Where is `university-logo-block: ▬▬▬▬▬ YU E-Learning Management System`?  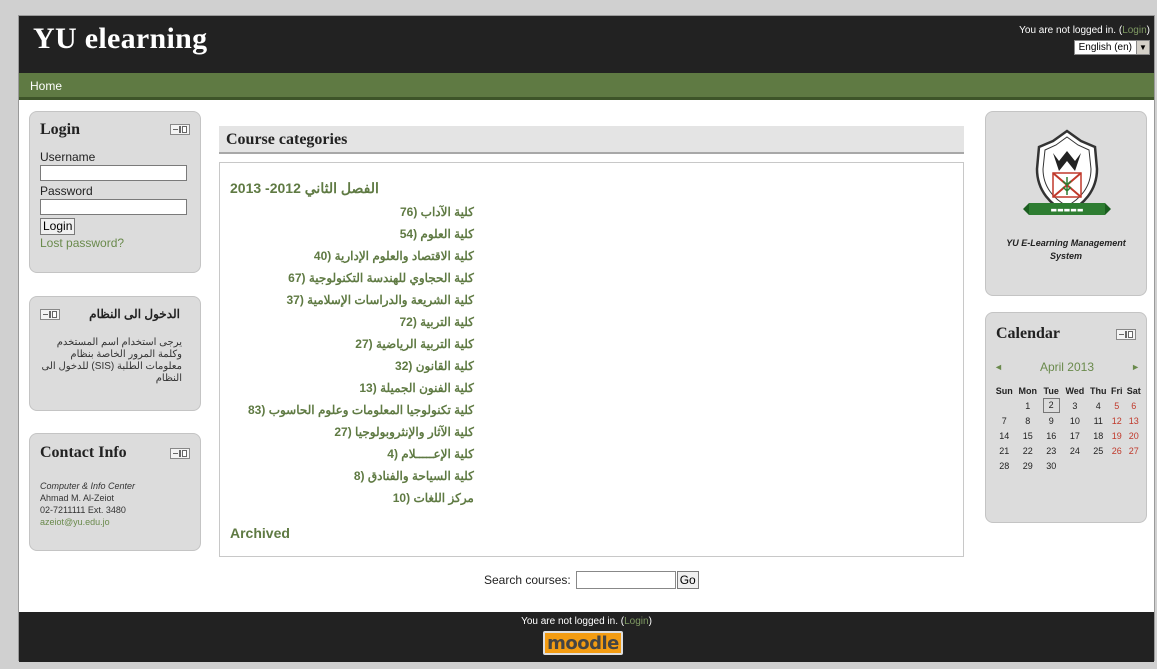
university-logo-block: ▬▬▬▬▬ YU E-Learning Management System is located at coordinates (1066, 203).